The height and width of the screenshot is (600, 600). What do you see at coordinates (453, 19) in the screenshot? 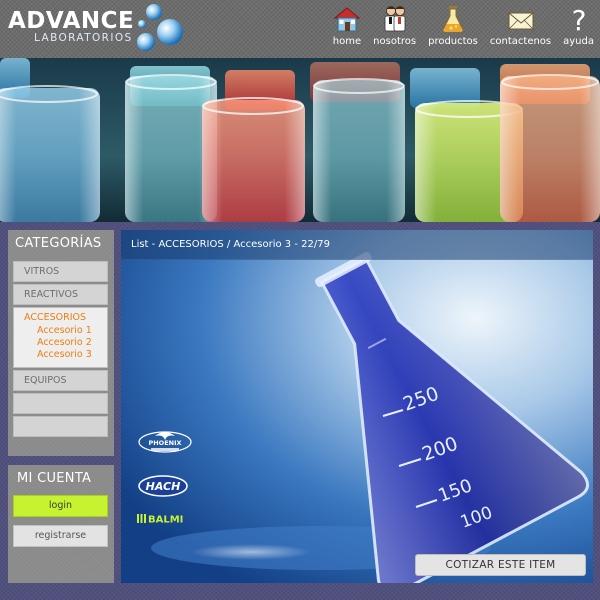
I see `flask-icon` at bounding box center [453, 19].